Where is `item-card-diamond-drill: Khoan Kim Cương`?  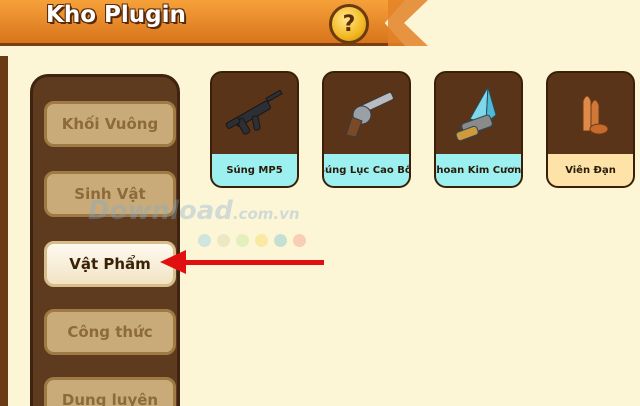 item-card-diamond-drill: Khoan Kim Cương is located at coordinates (478, 129).